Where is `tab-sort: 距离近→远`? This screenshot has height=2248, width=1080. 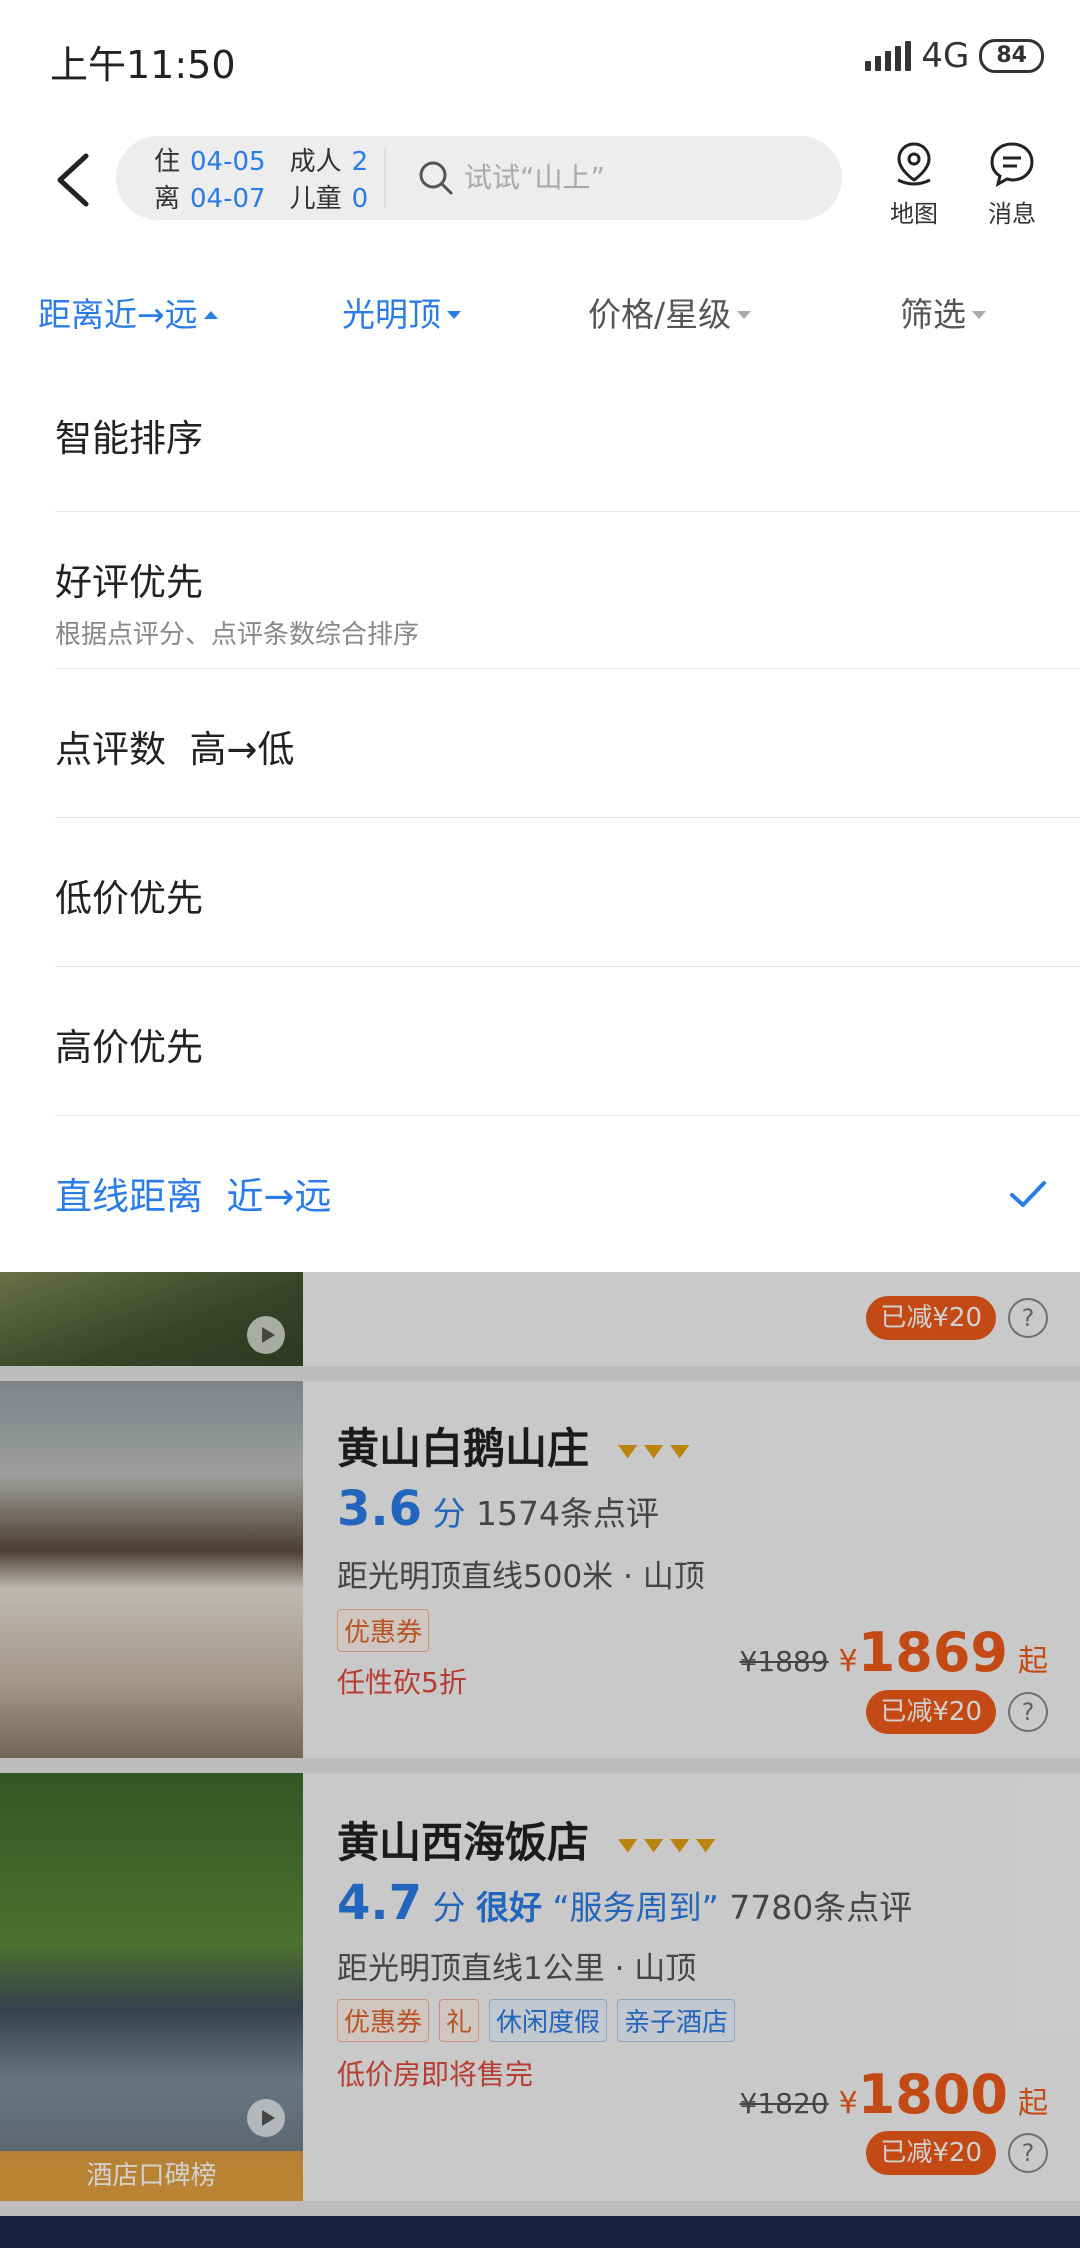
tab-sort: 距离近→远 is located at coordinates (128, 315).